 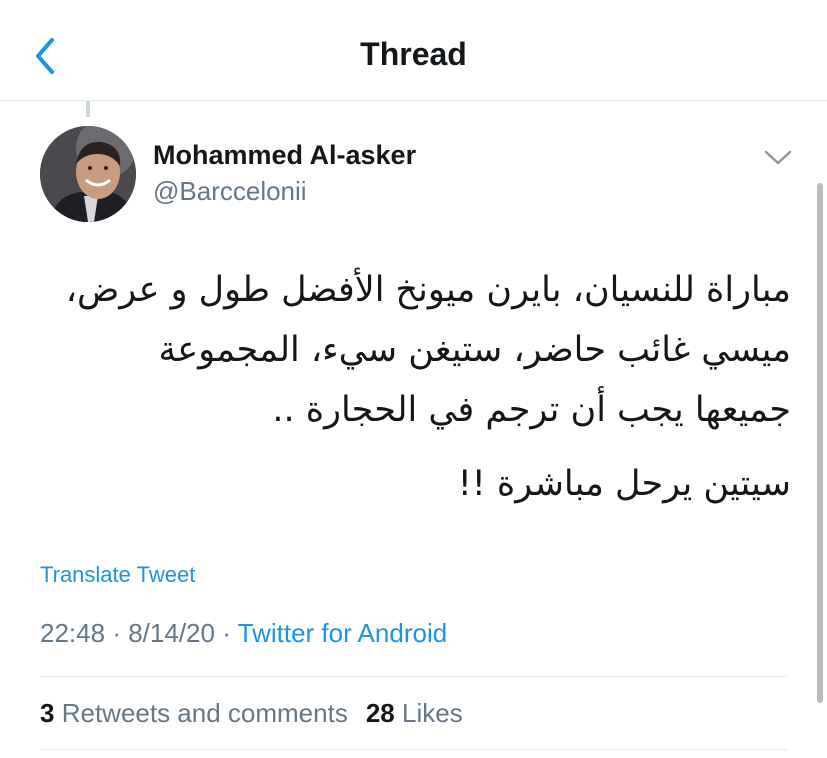 What do you see at coordinates (204, 713) in the screenshot?
I see `retweets-label: Retweets and comments` at bounding box center [204, 713].